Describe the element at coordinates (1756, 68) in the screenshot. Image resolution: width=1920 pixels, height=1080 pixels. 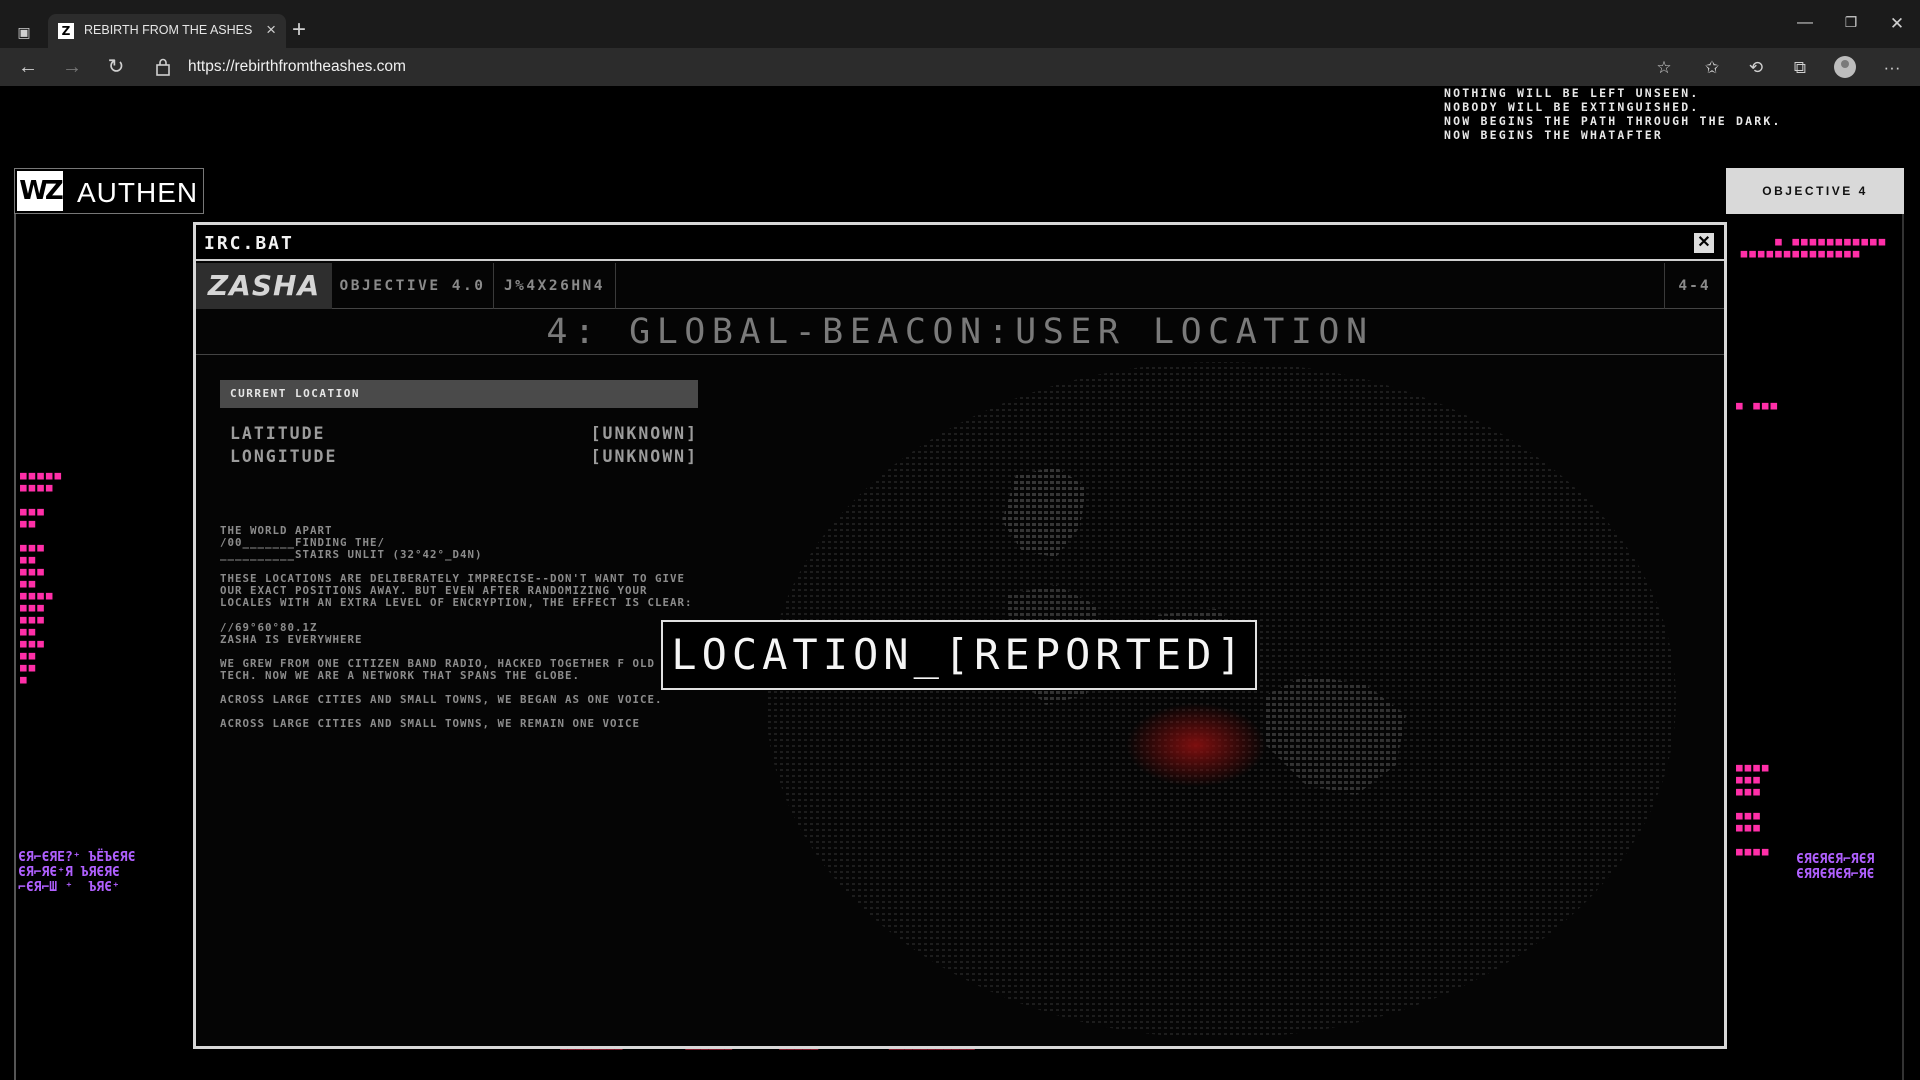
I see `history-icon: ⟲` at that location.